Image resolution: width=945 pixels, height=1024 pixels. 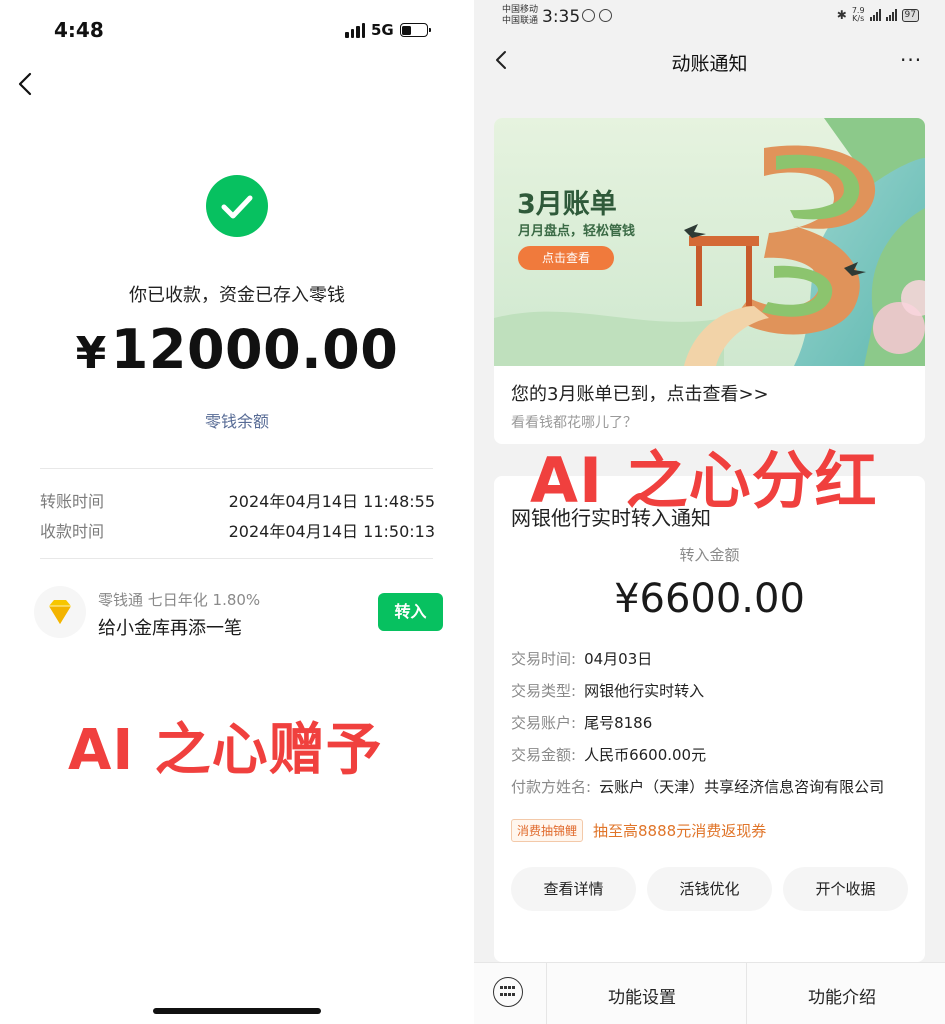 What do you see at coordinates (618, 659) in the screenshot?
I see `detail-value: 04月03日` at bounding box center [618, 659].